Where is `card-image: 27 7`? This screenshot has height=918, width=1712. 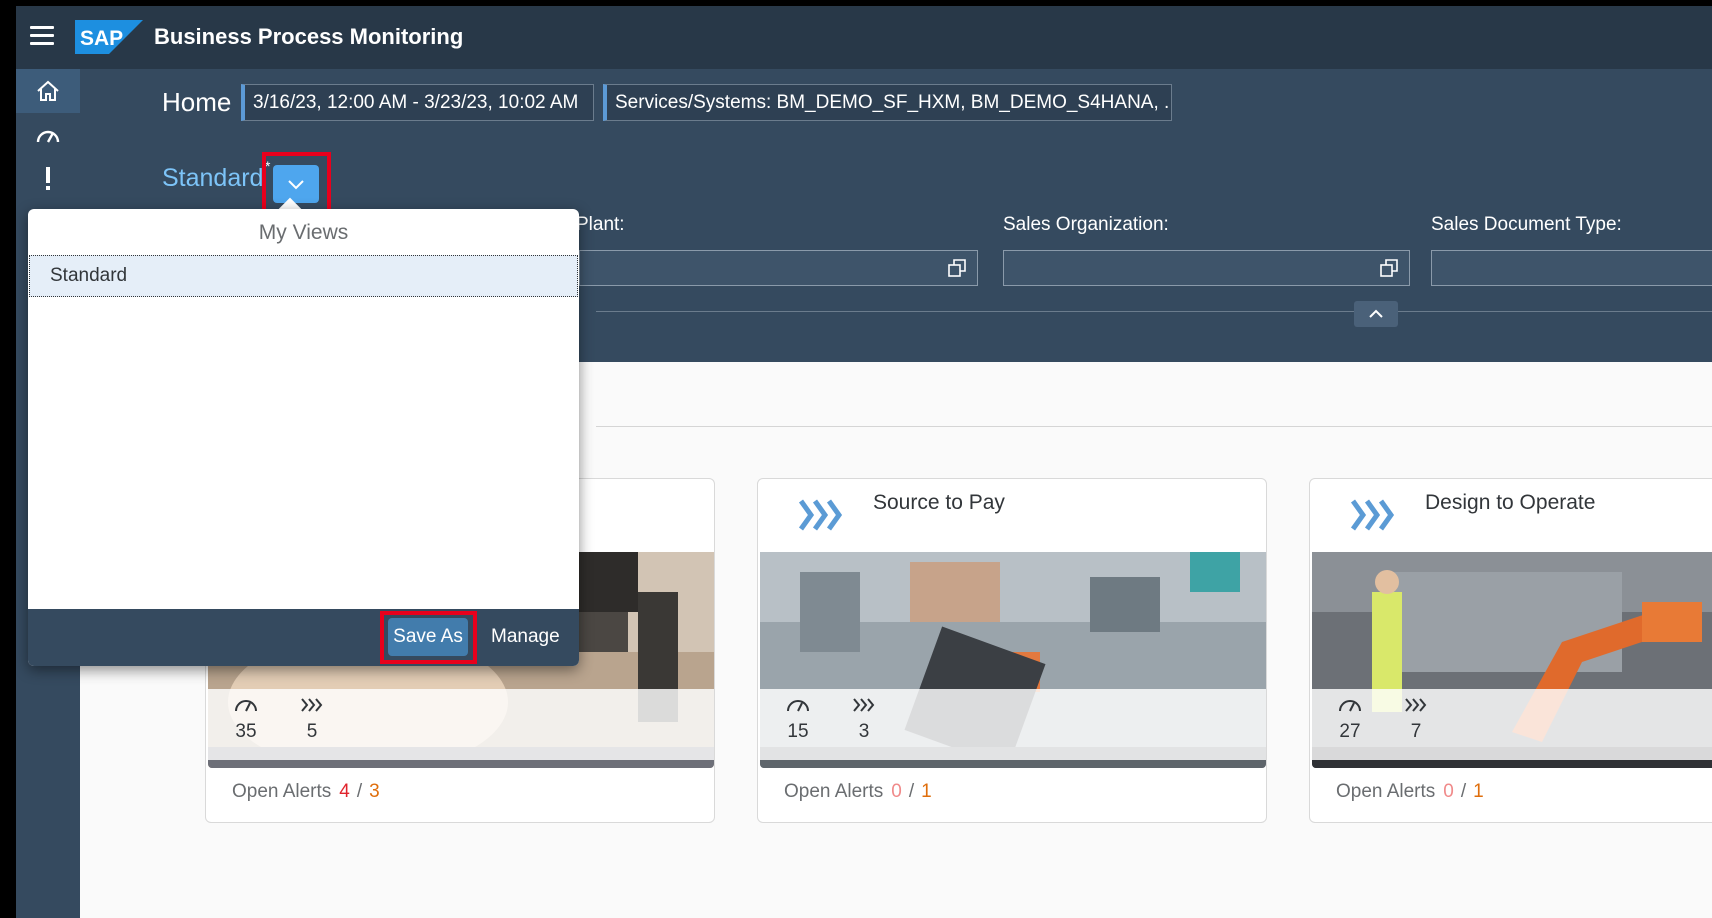 card-image: 27 7 is located at coordinates (1512, 660).